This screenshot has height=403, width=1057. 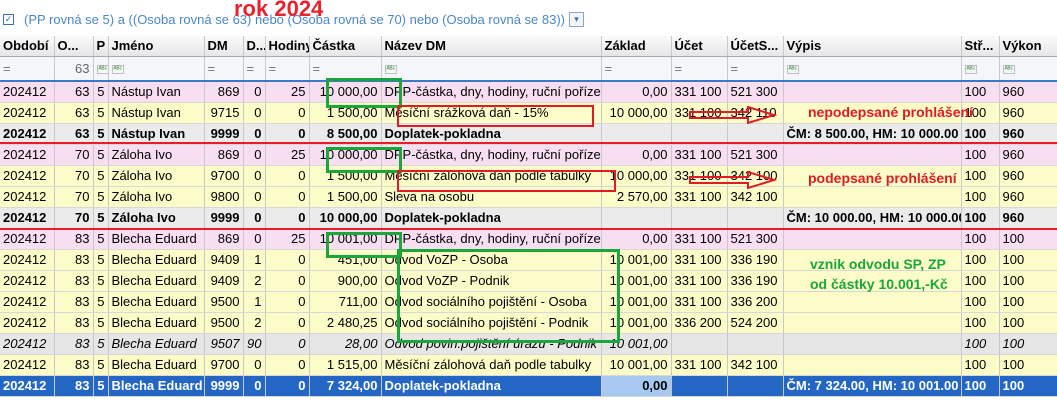 What do you see at coordinates (878, 264) in the screenshot?
I see `note-contribution-line1: vznik odvodu SP, ZP` at bounding box center [878, 264].